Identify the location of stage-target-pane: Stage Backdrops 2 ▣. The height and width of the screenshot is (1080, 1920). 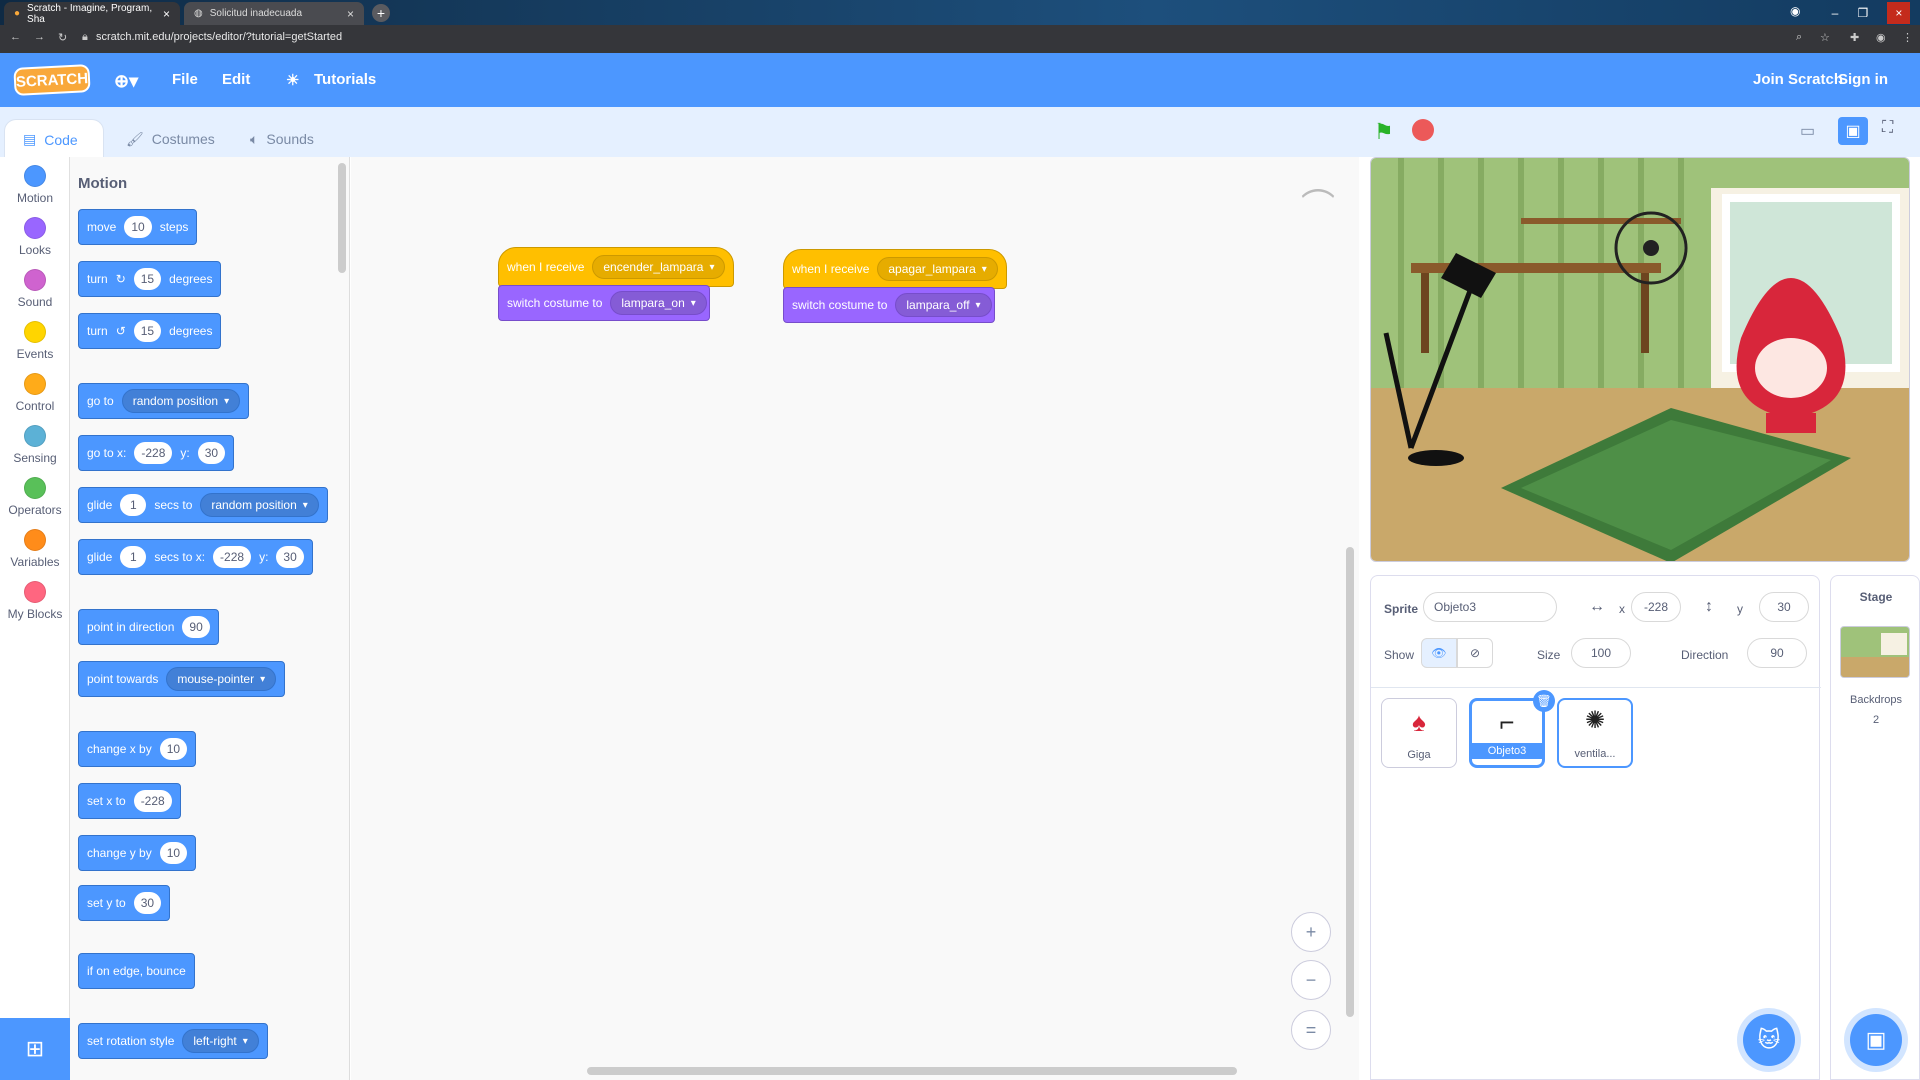
(1875, 827).